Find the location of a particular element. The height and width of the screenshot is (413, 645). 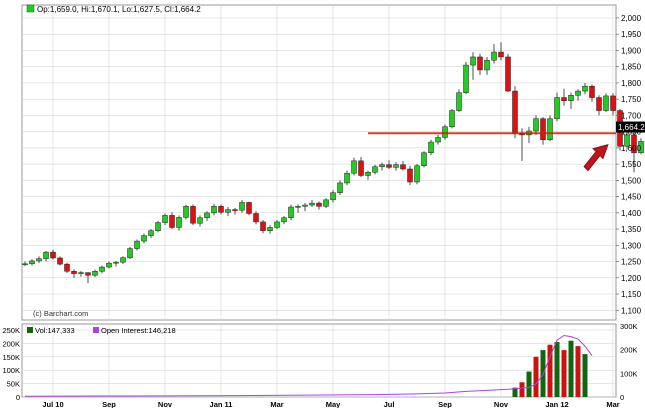

volume-tick-label-left: 50K is located at coordinates (13, 384).